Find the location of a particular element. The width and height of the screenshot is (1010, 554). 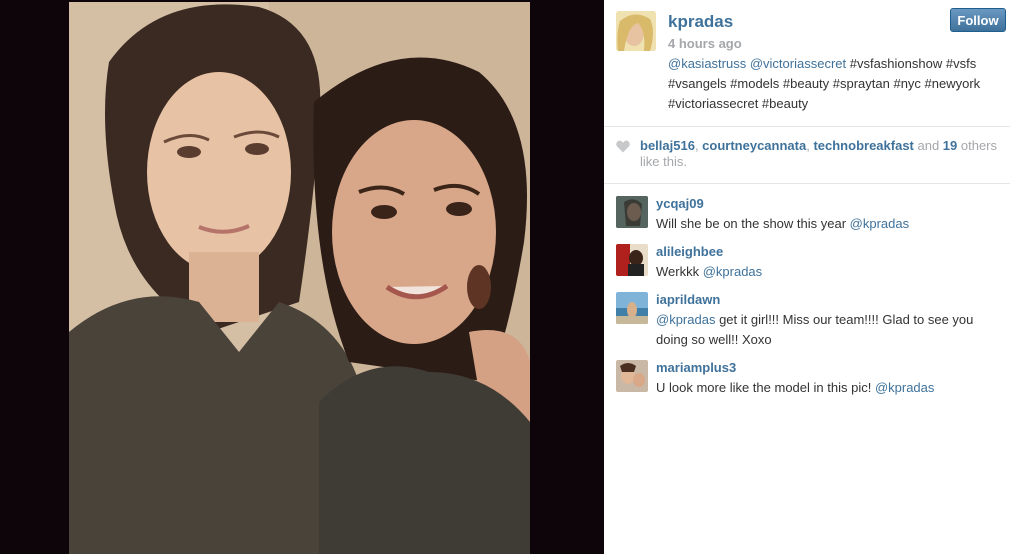

caption-mention-kasiastruss: @kasiastruss is located at coordinates (707, 63).